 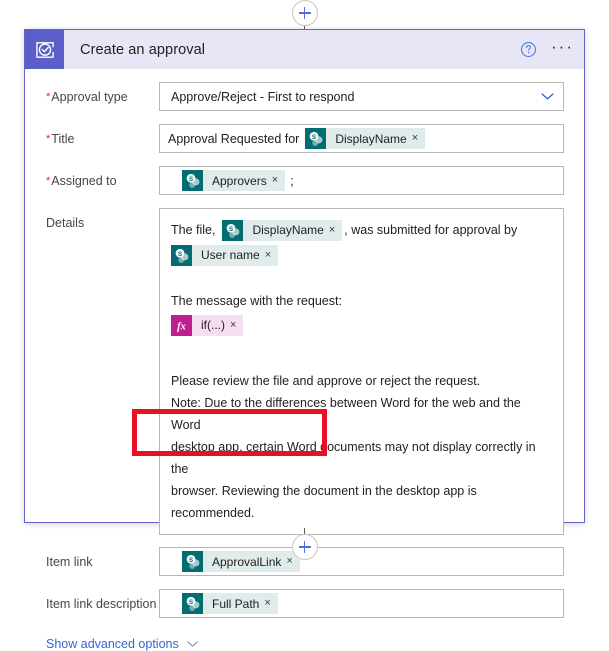 I want to click on details-line-2: S User name ×, so click(x=362, y=255).